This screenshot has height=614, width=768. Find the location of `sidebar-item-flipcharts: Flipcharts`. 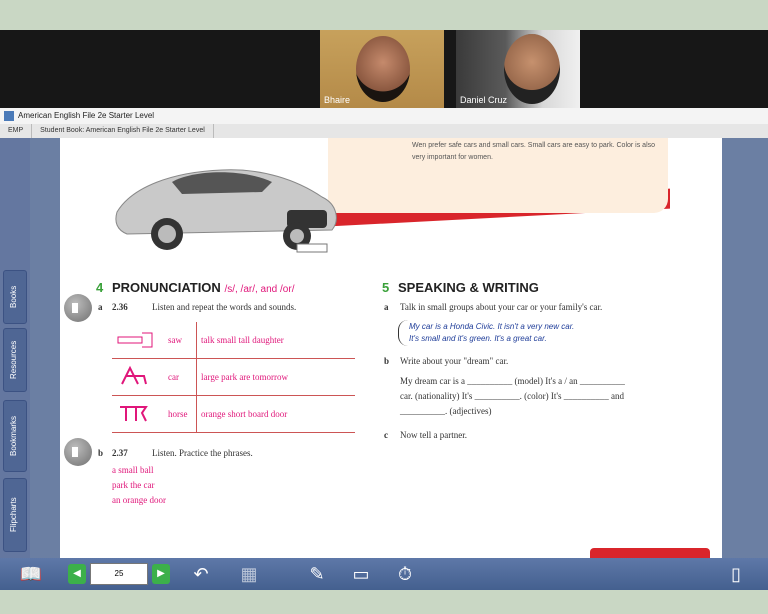

sidebar-item-flipcharts: Flipcharts is located at coordinates (15, 515).